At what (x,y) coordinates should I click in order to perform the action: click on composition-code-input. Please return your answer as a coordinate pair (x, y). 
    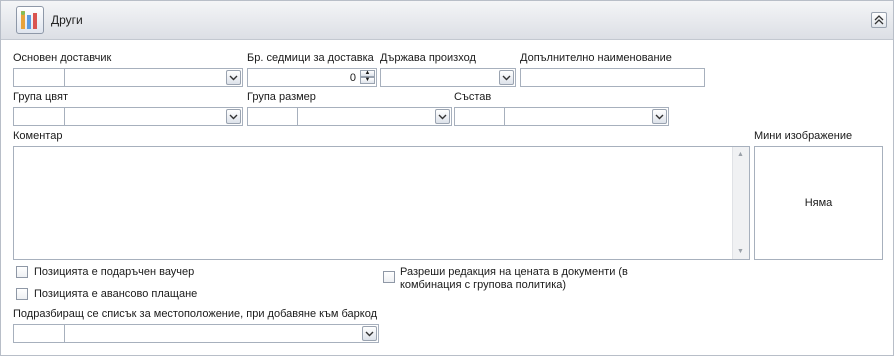
    Looking at the image, I should click on (479, 116).